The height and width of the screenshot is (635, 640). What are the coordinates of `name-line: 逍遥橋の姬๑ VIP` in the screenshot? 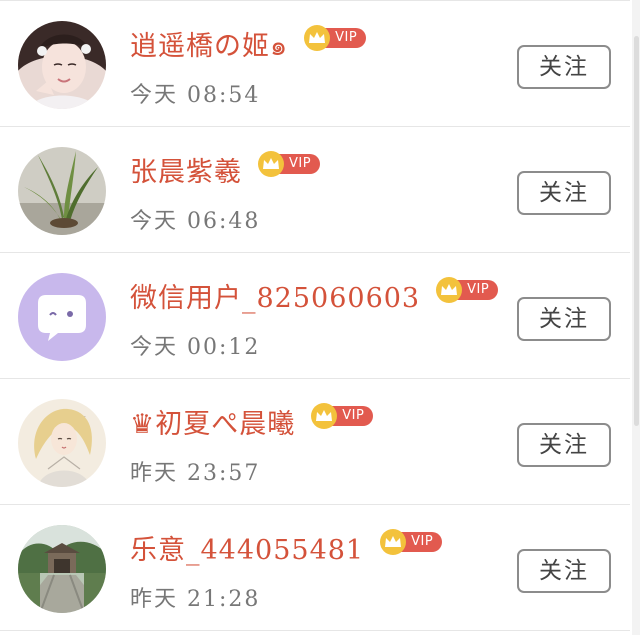 It's located at (248, 47).